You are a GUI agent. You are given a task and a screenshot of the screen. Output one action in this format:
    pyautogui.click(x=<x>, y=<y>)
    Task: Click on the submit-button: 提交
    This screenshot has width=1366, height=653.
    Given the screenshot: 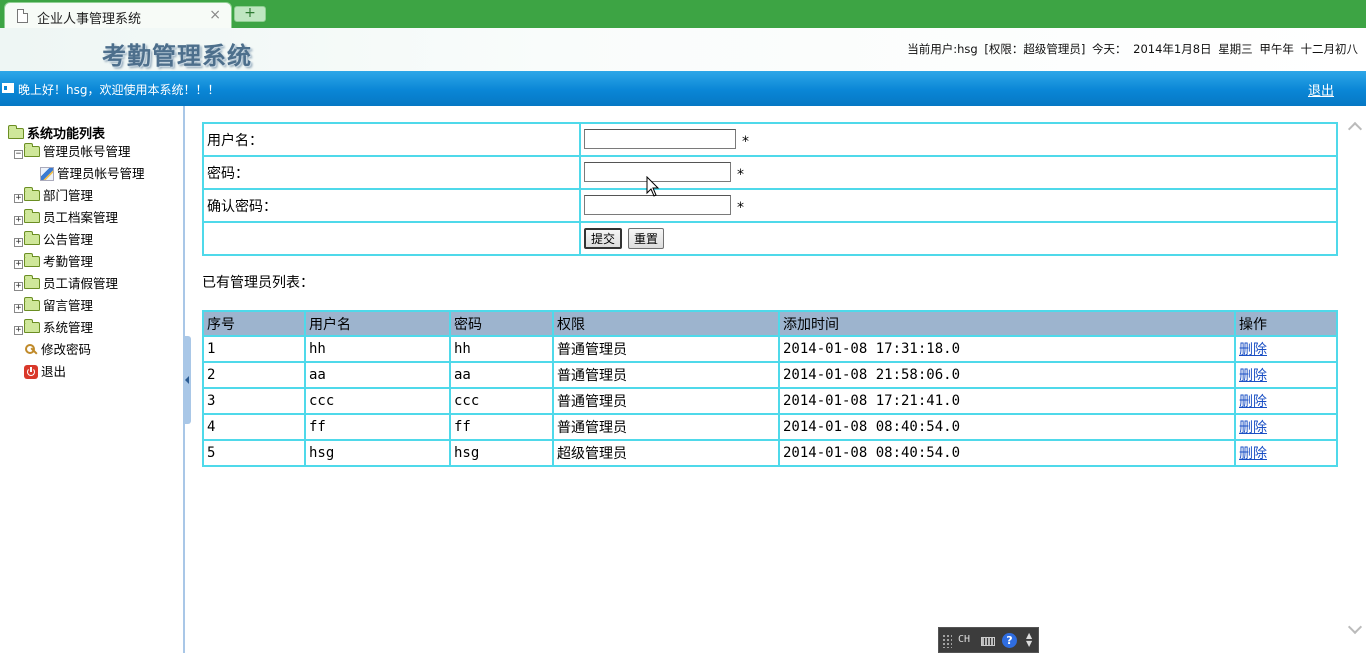 What is the action you would take?
    pyautogui.click(x=603, y=238)
    